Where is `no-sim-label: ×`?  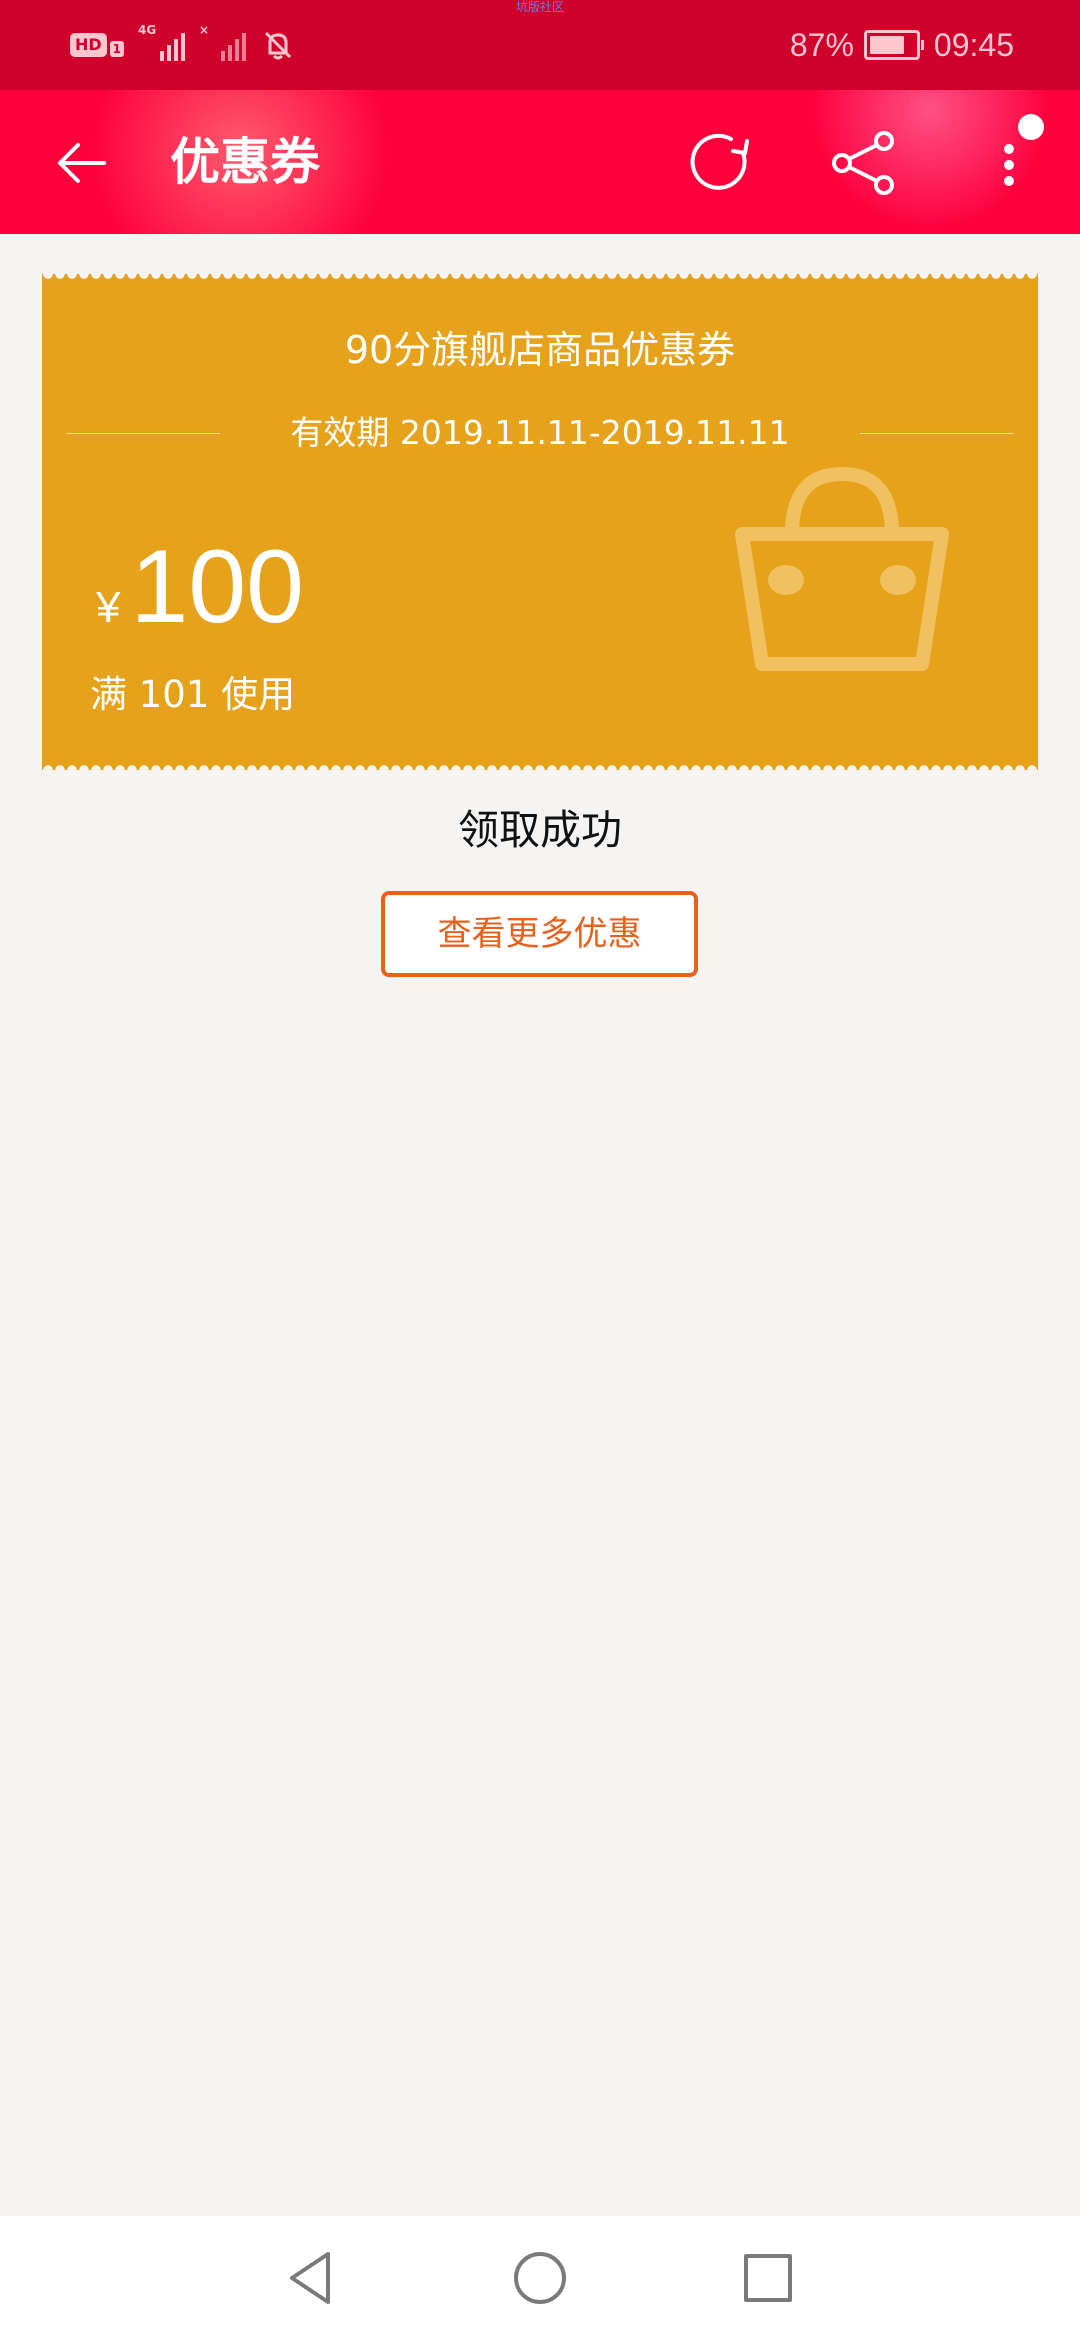
no-sim-label: × is located at coordinates (204, 30).